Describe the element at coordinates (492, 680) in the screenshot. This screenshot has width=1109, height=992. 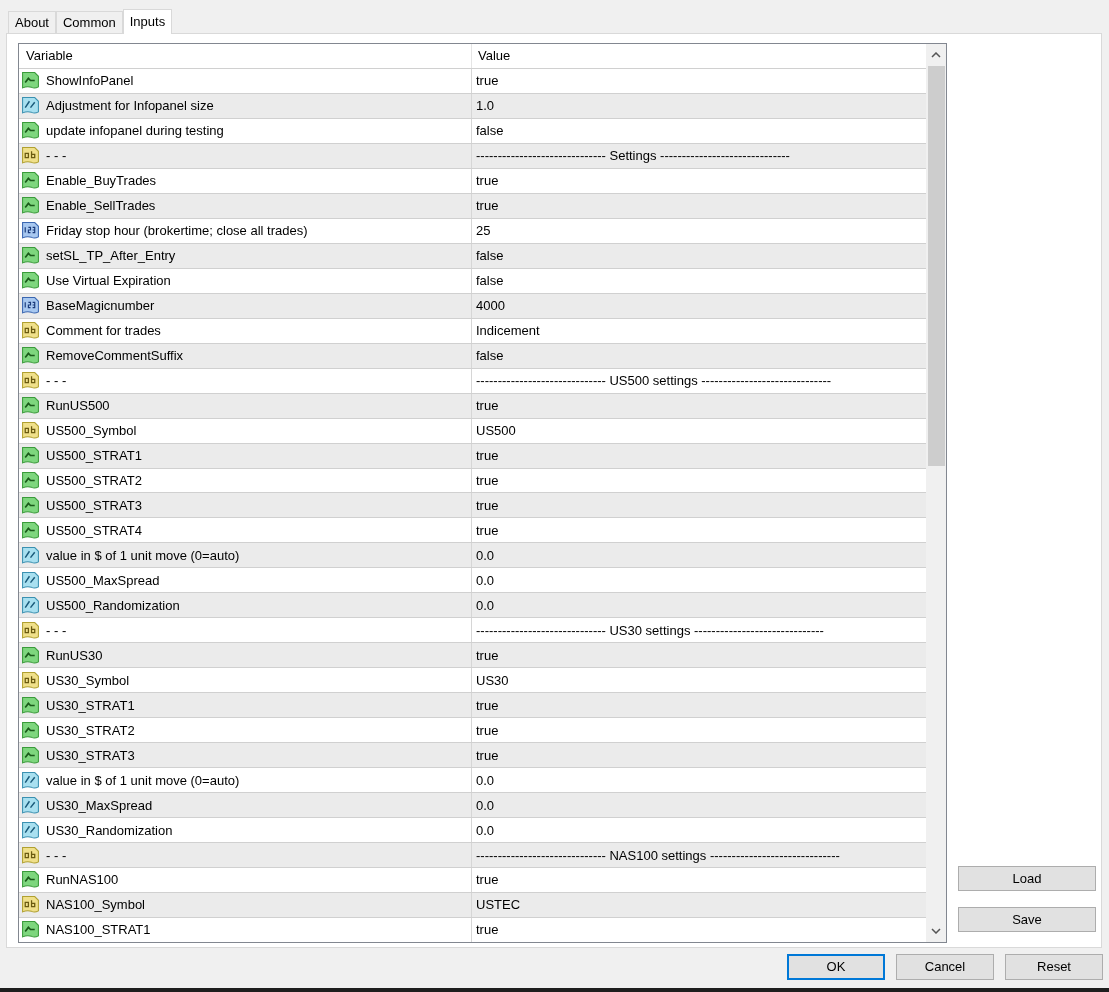
I see `value-cell: US30` at that location.